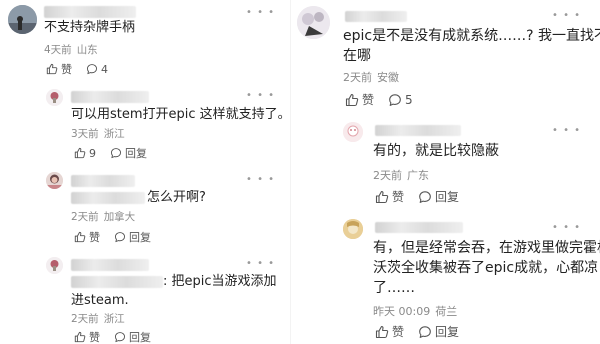 The height and width of the screenshot is (344, 600). I want to click on comment-meta: 2天前 安徽, so click(371, 77).